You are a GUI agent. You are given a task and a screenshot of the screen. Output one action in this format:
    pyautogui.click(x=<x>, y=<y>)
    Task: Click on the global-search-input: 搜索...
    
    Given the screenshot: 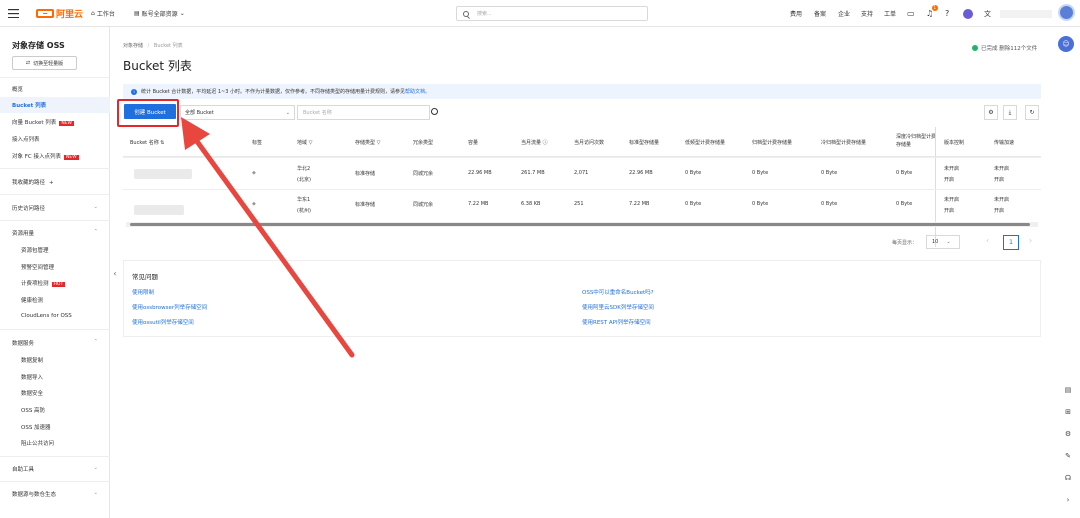 What is the action you would take?
    pyautogui.click(x=552, y=13)
    